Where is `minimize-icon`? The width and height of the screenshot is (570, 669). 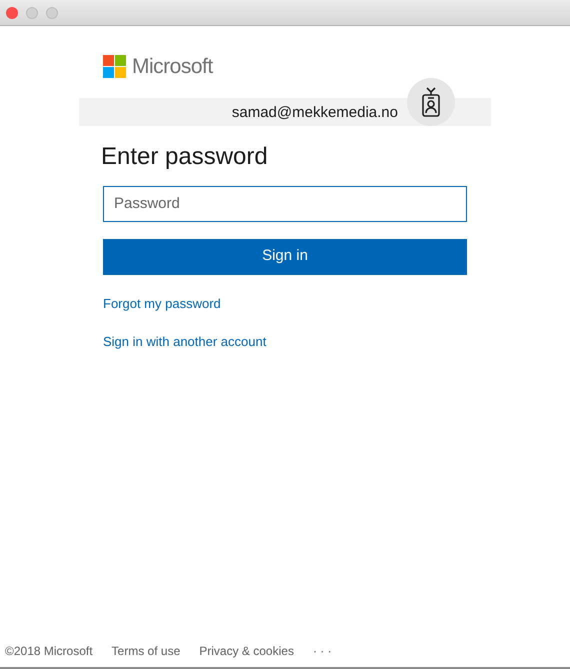 minimize-icon is located at coordinates (32, 12).